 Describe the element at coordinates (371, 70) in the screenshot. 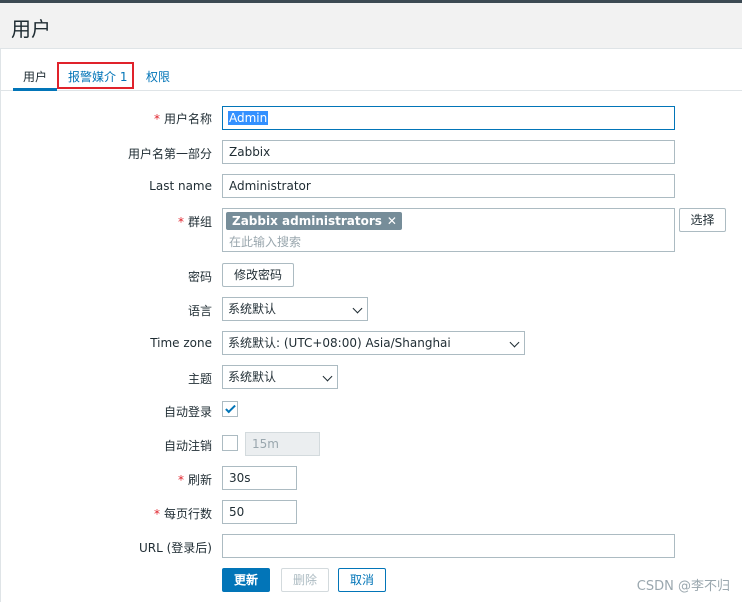

I see `tab-bar: 用户 报警媒介 1 权限` at that location.